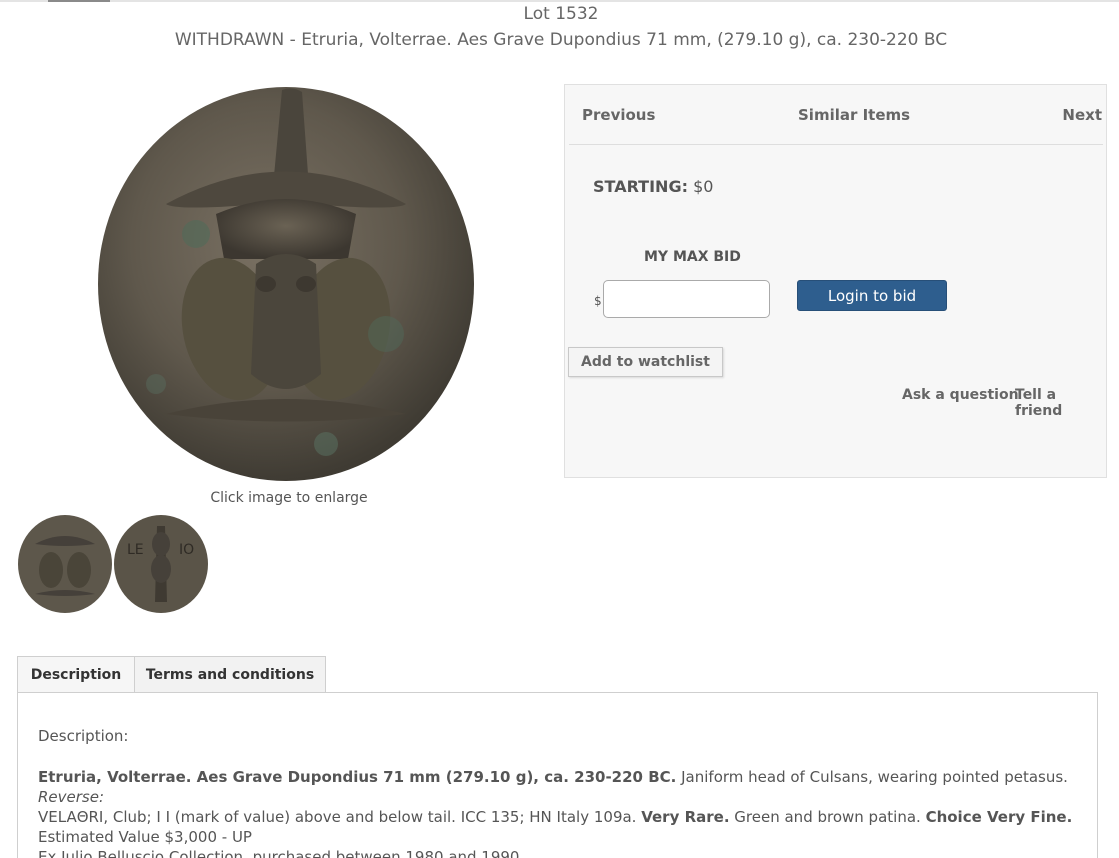  Describe the element at coordinates (559, 1) in the screenshot. I see `top-divider` at that location.